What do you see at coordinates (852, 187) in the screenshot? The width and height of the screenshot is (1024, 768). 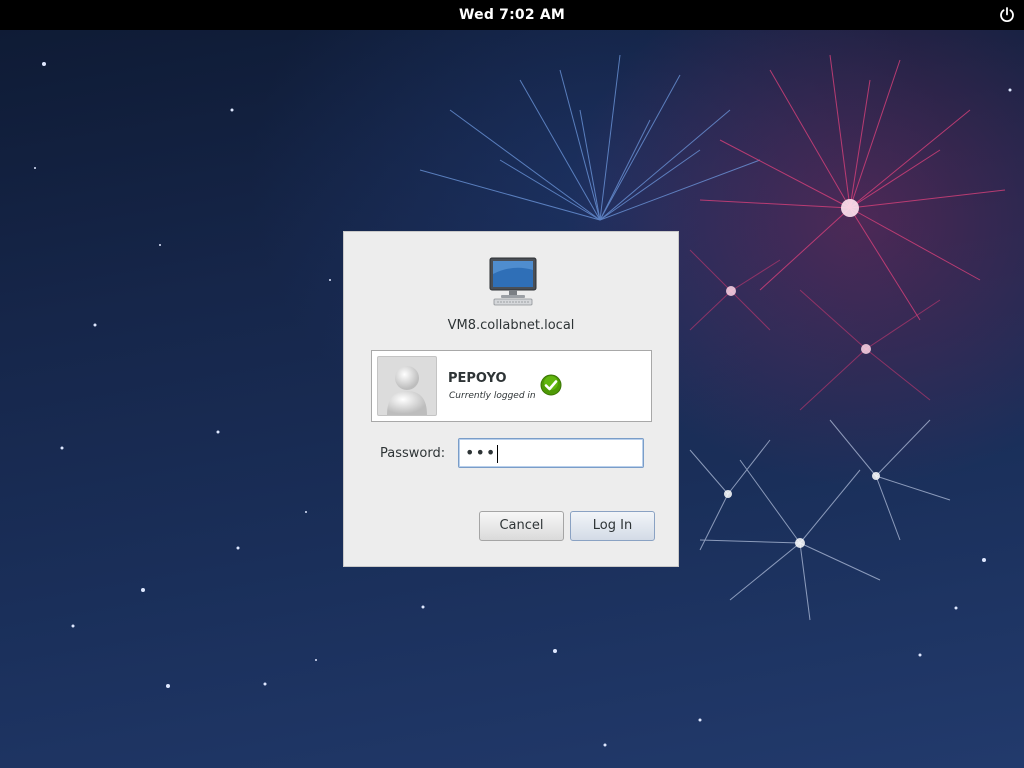 I see `pink-firework` at bounding box center [852, 187].